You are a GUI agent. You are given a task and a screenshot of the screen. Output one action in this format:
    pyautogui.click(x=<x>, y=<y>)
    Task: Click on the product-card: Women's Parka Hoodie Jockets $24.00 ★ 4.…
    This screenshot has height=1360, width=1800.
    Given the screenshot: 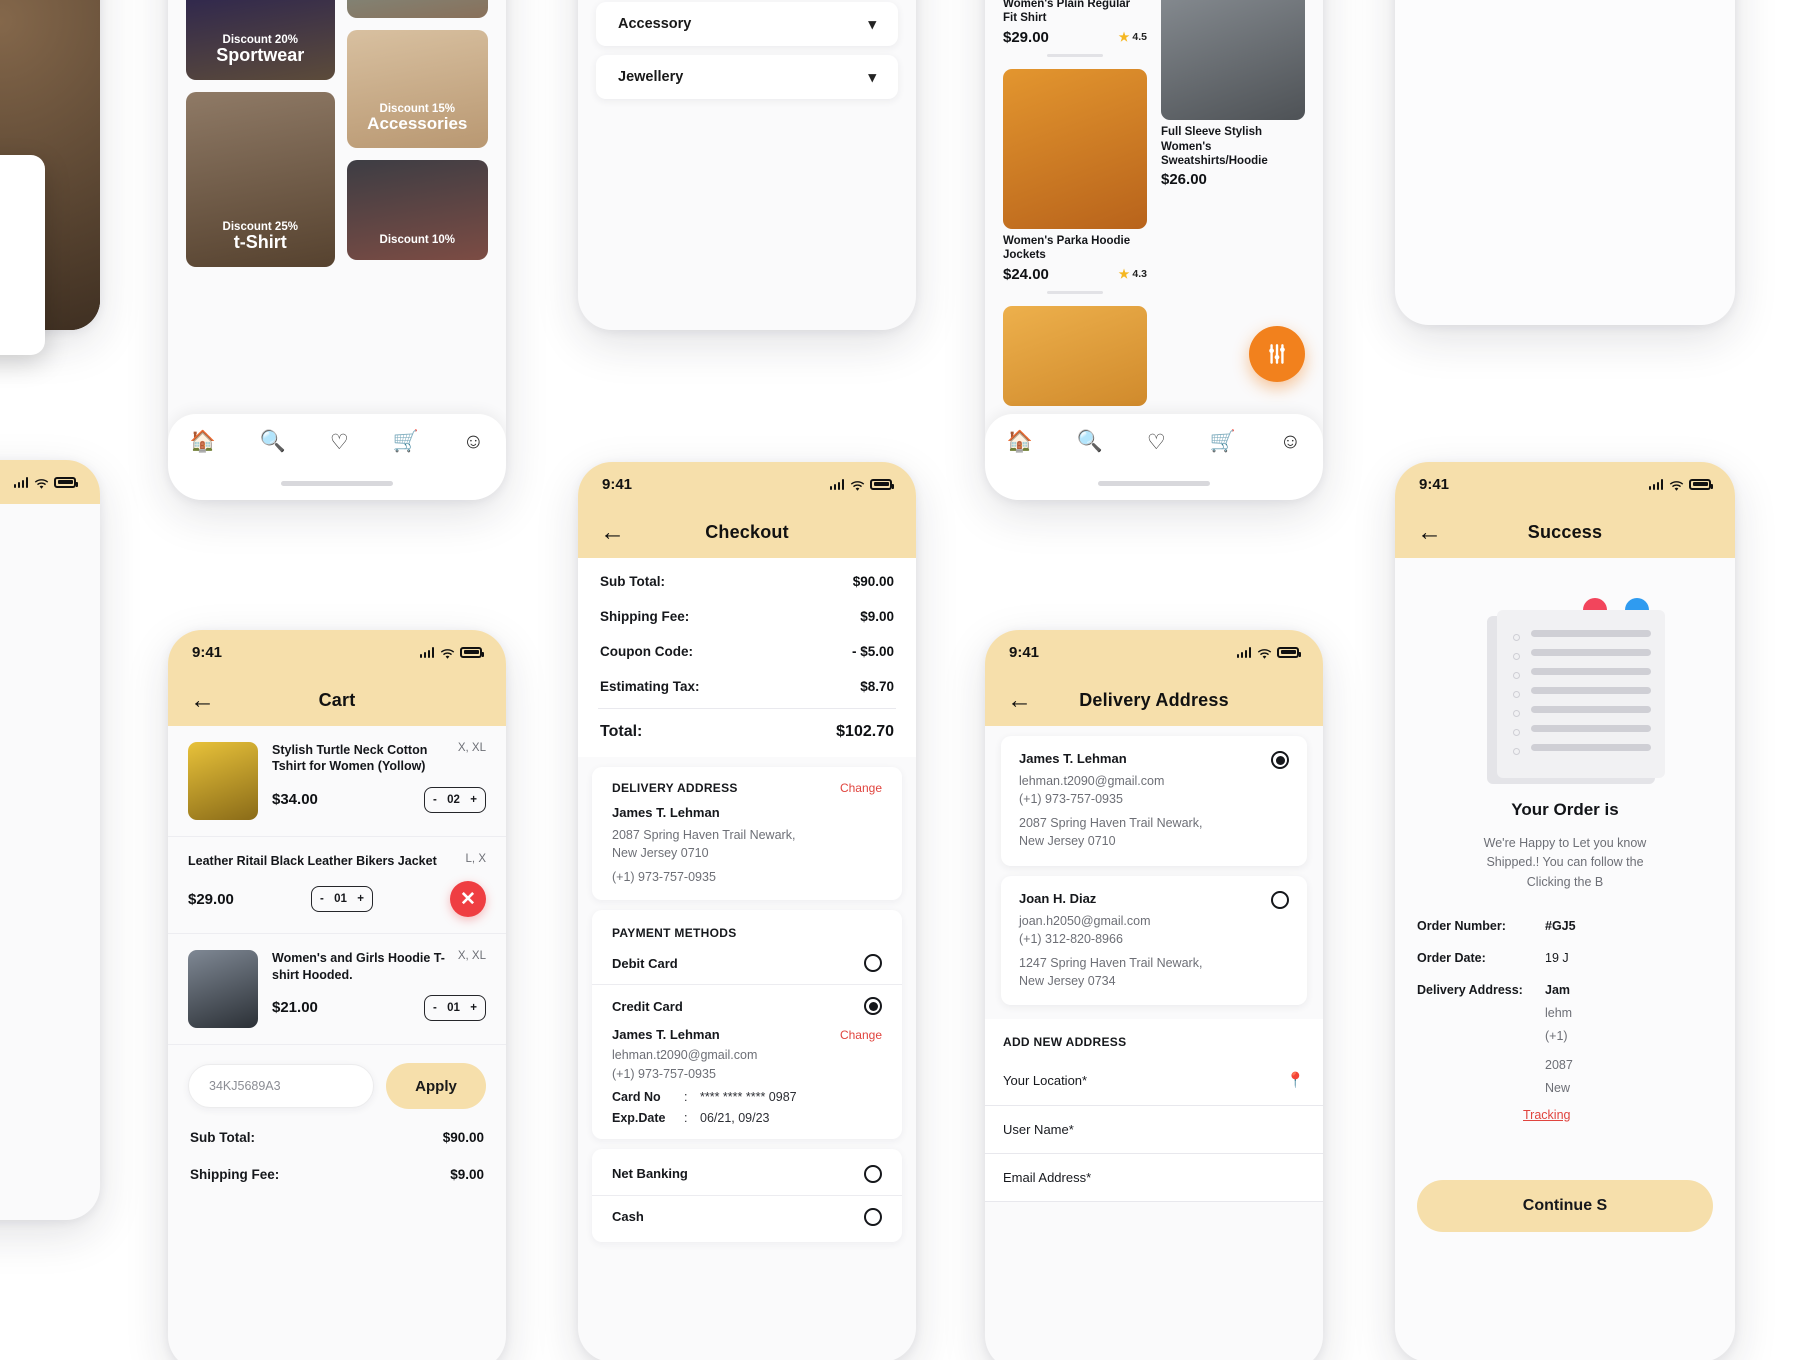 What is the action you would take?
    pyautogui.click(x=1075, y=181)
    